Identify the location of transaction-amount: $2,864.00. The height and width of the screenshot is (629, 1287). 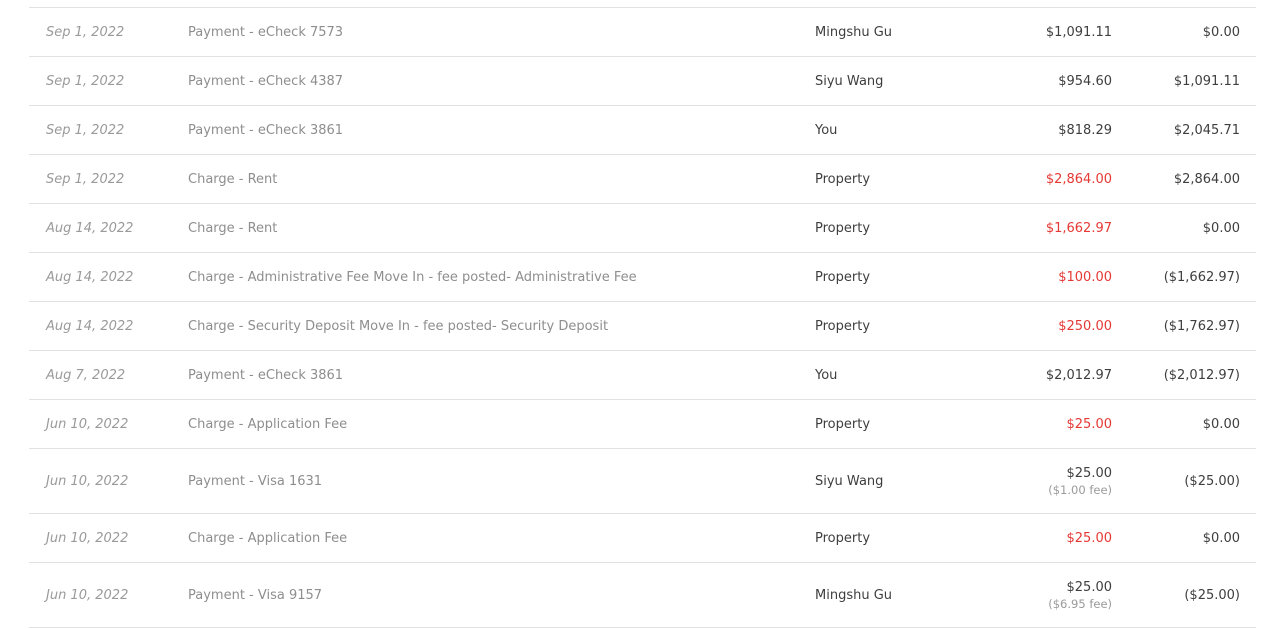
(1078, 179).